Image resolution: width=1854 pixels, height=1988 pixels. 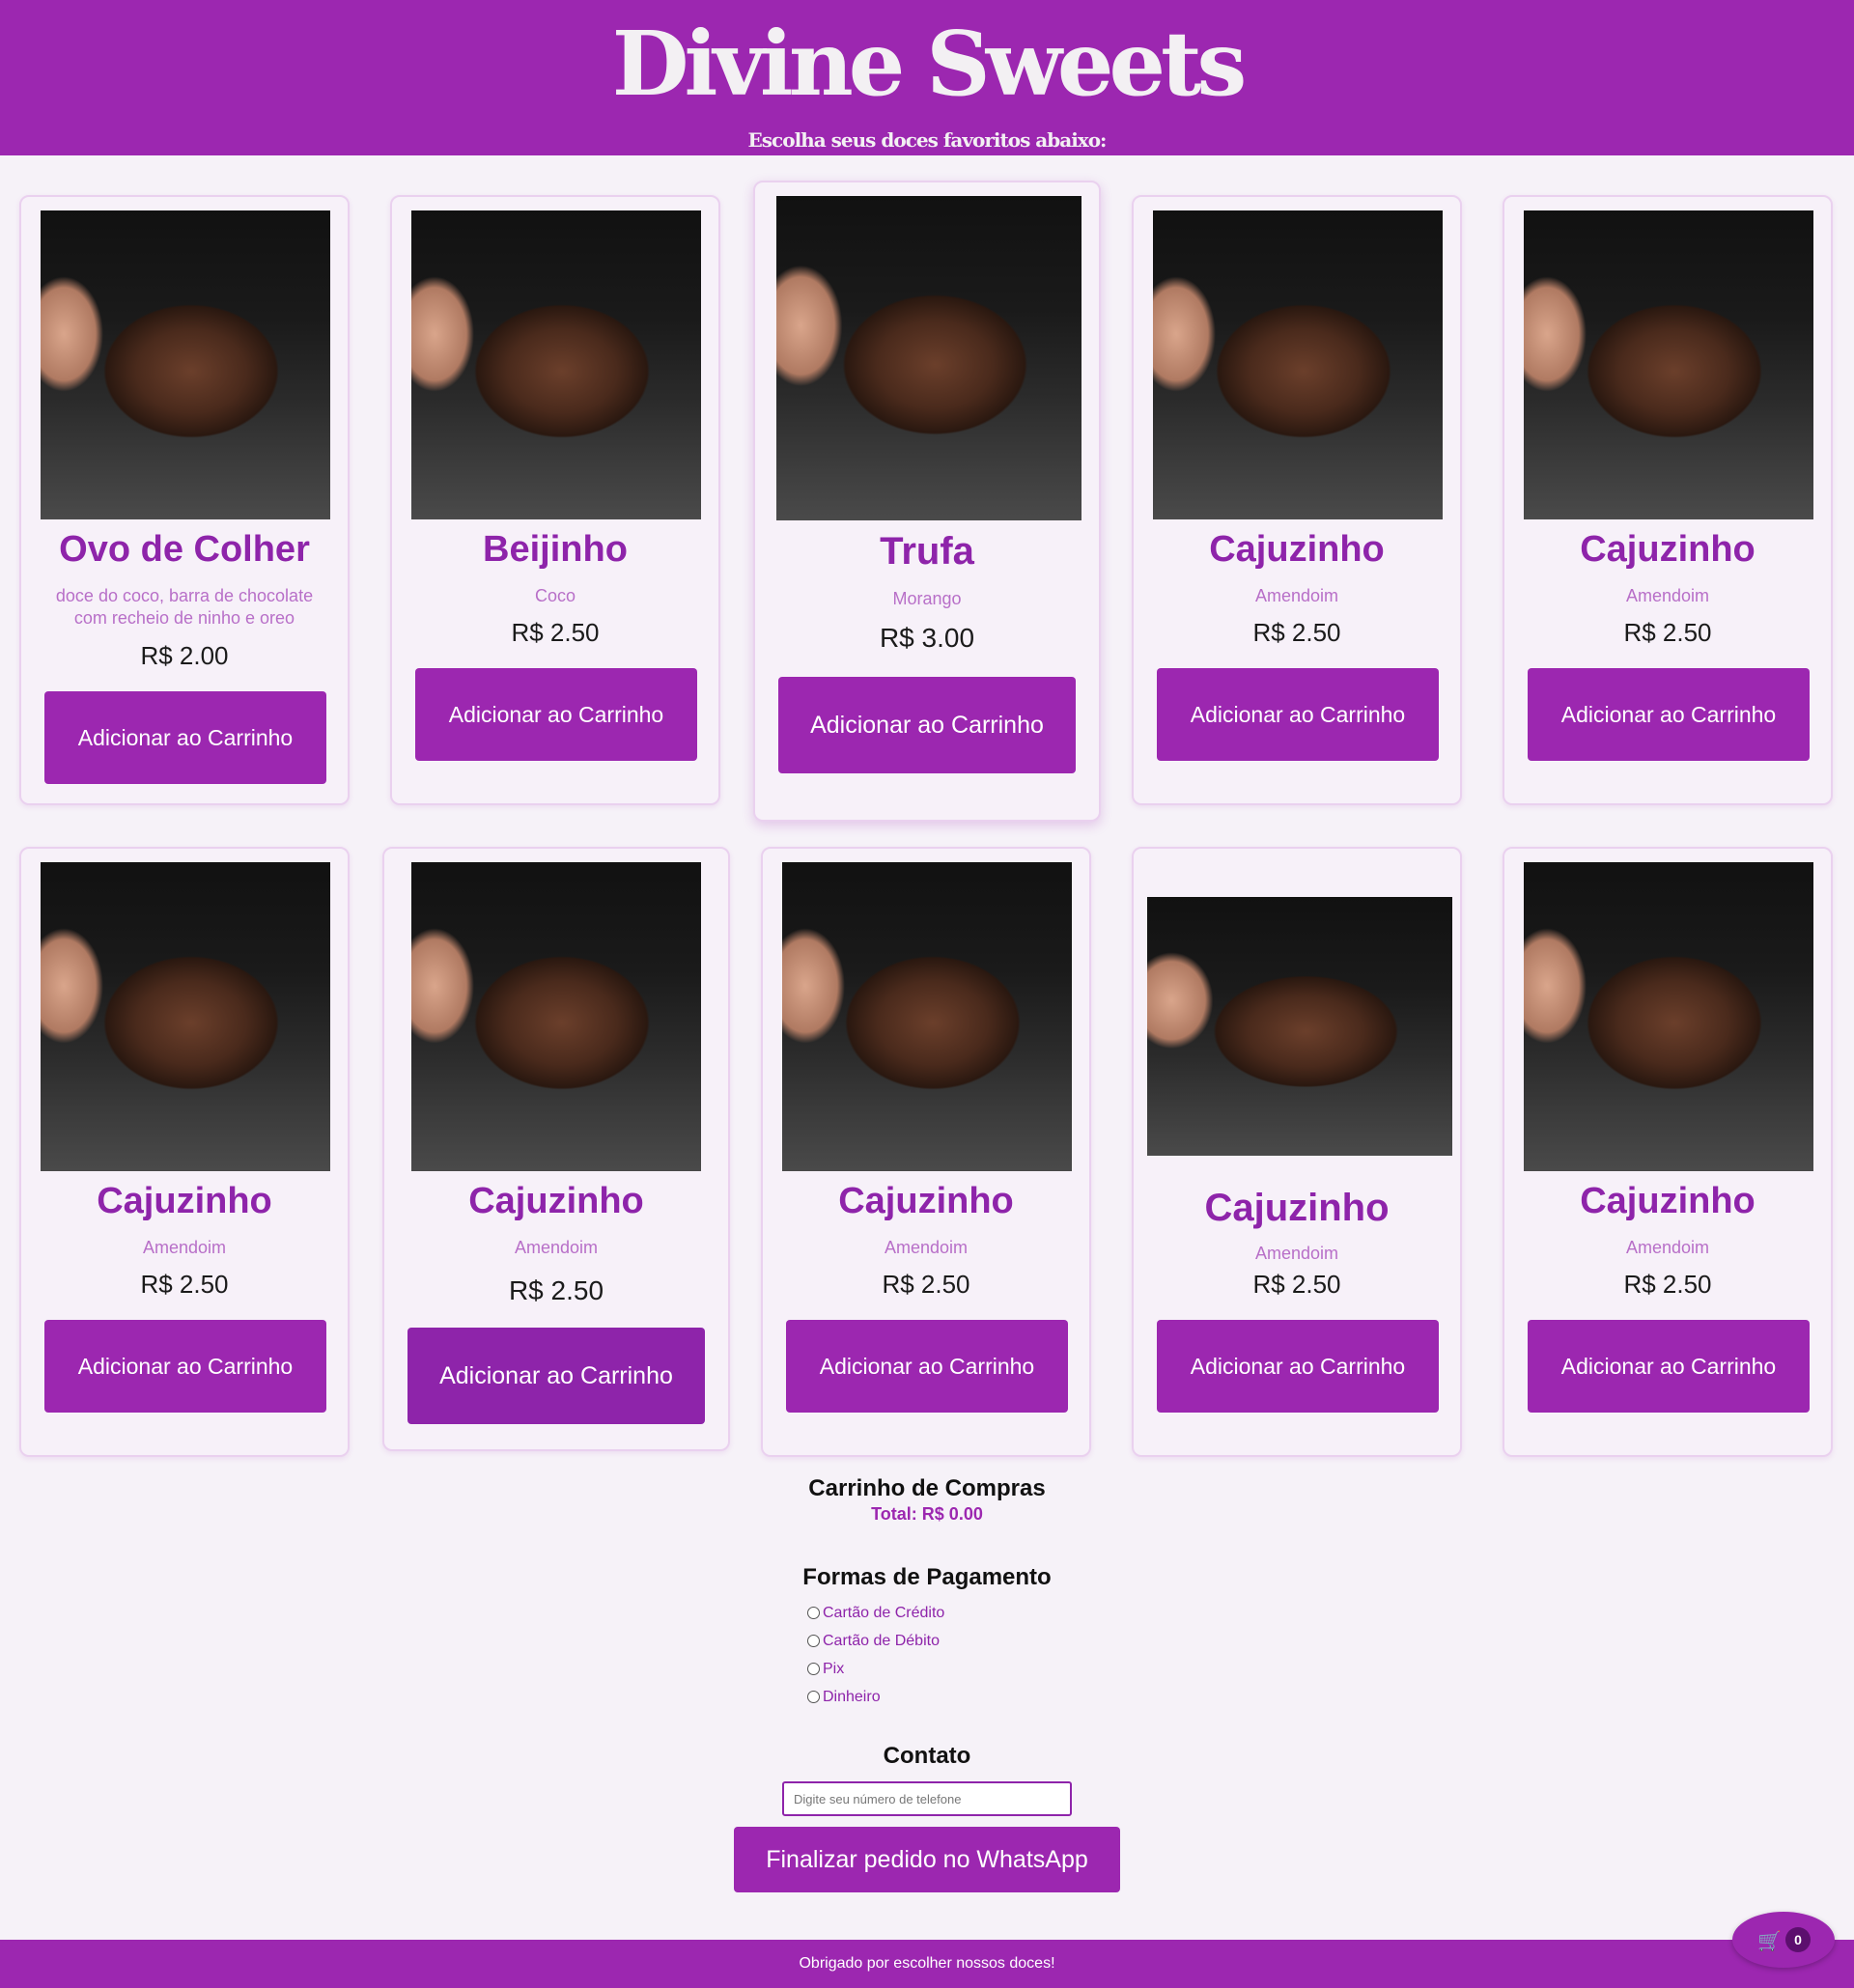 I want to click on contact-title: Contato, so click(x=927, y=1756).